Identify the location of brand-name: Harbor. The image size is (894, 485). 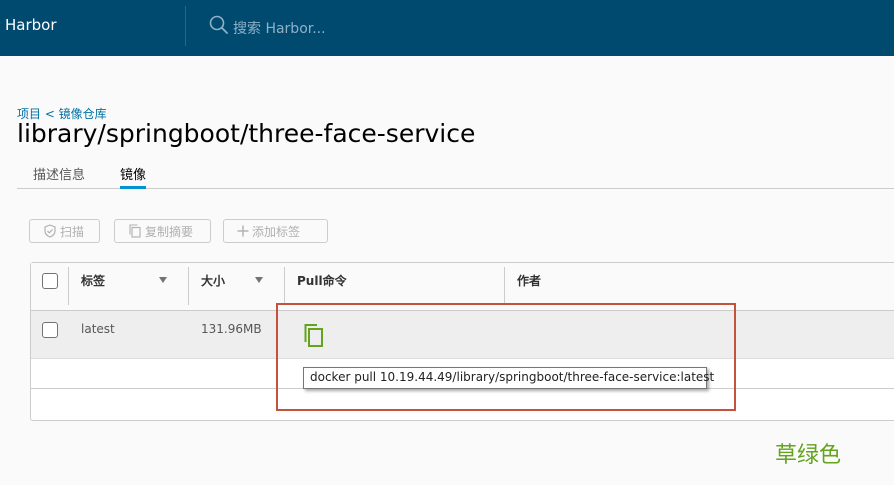
(31, 25).